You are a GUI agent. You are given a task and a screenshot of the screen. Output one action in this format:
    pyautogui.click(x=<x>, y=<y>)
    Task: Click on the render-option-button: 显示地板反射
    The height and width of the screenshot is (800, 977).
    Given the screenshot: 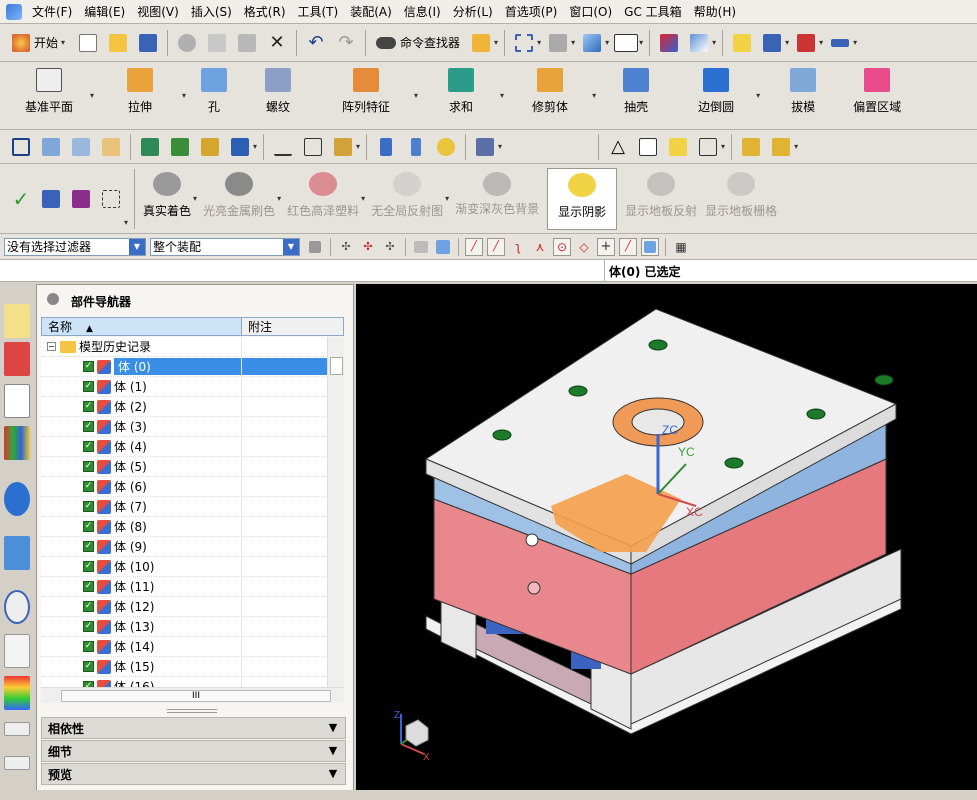 What is the action you would take?
    pyautogui.click(x=661, y=199)
    